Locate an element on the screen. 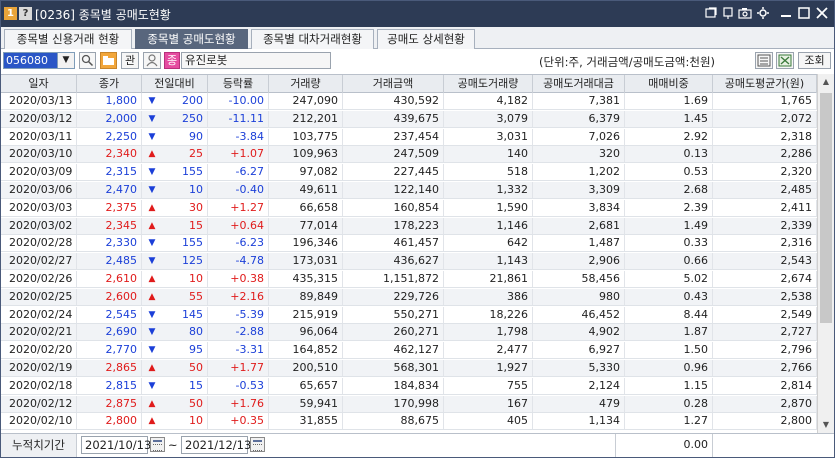 Image resolution: width=835 pixels, height=458 pixels. cell-close: 2,875 is located at coordinates (109, 403).